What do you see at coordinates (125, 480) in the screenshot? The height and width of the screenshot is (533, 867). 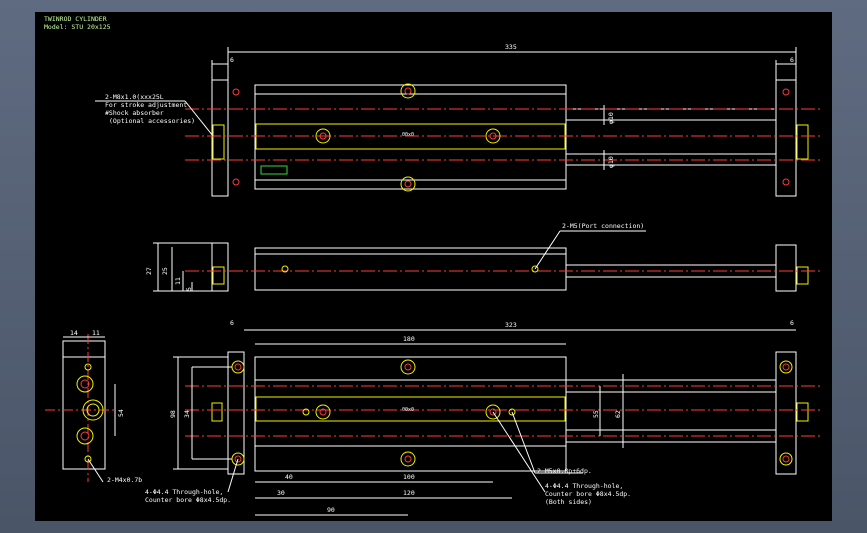 I see `end-tap-callout: 2-M4x0.7b` at bounding box center [125, 480].